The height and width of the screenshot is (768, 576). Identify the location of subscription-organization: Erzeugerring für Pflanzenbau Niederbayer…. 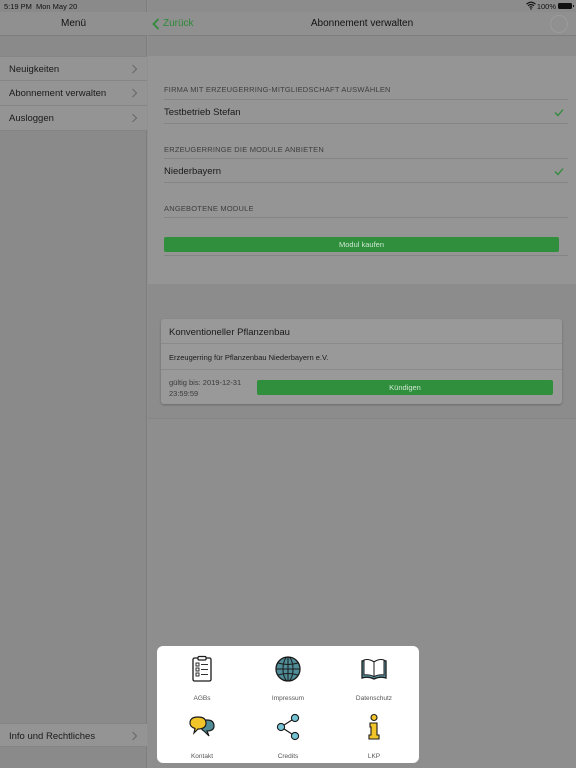
(249, 357).